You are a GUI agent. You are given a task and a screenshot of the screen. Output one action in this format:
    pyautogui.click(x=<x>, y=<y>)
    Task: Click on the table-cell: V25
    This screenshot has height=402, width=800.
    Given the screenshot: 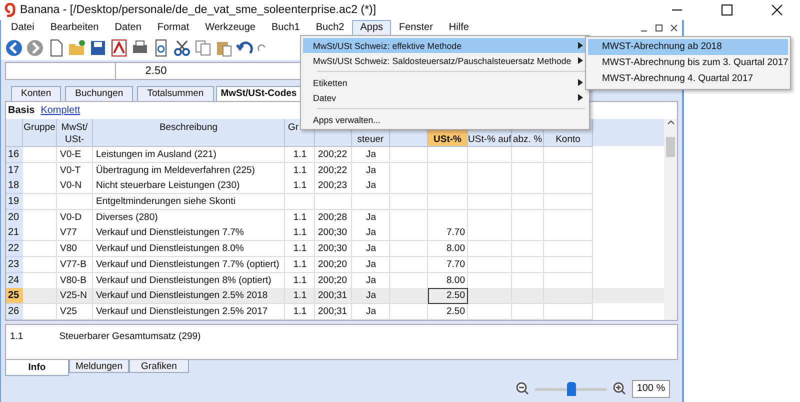 What is the action you would take?
    pyautogui.click(x=75, y=312)
    